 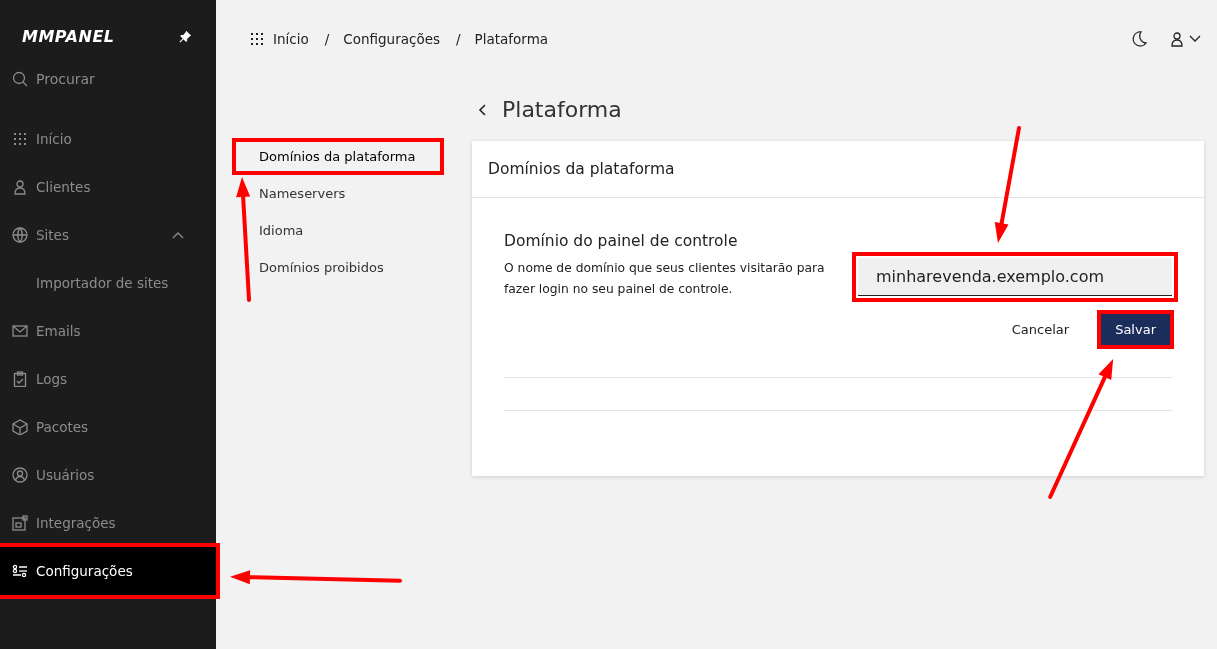 What do you see at coordinates (621, 241) in the screenshot?
I see `setting-title: Domínio do painel de controle` at bounding box center [621, 241].